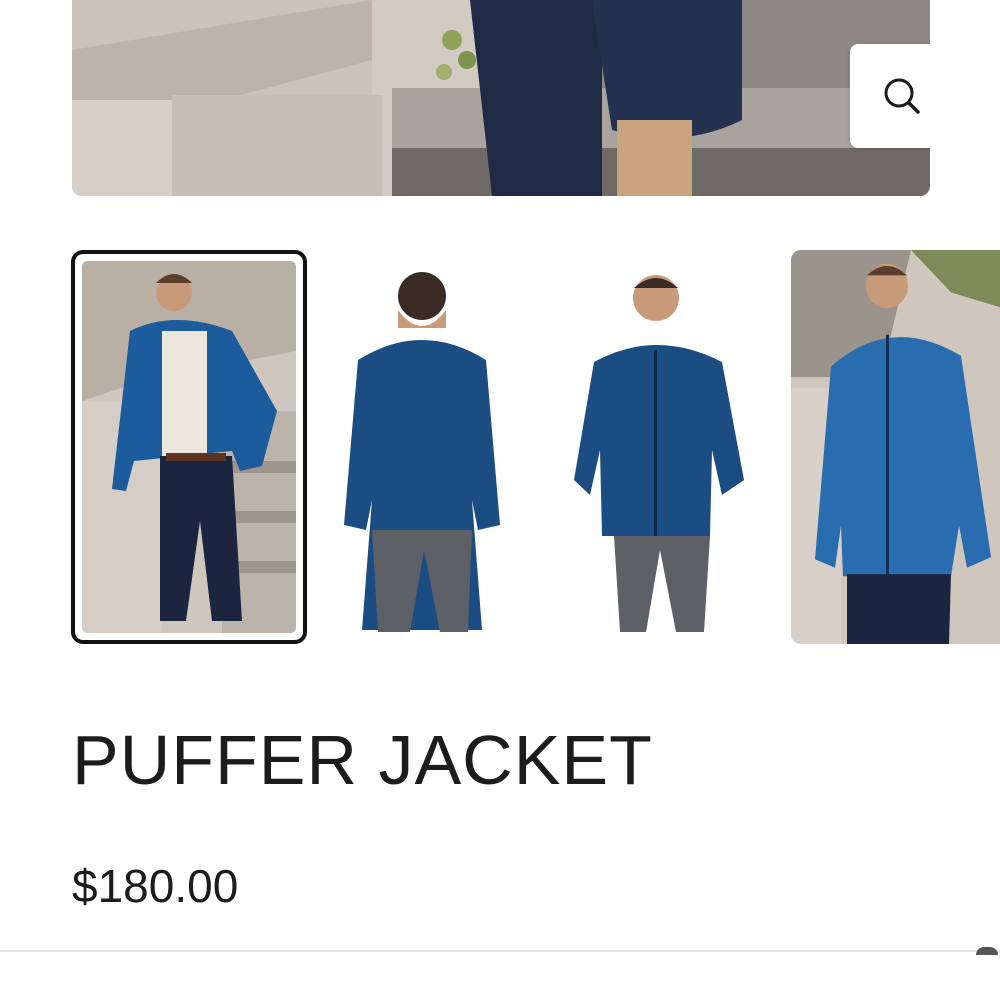 The image size is (1000, 1000). I want to click on scroll-indicator, so click(987, 951).